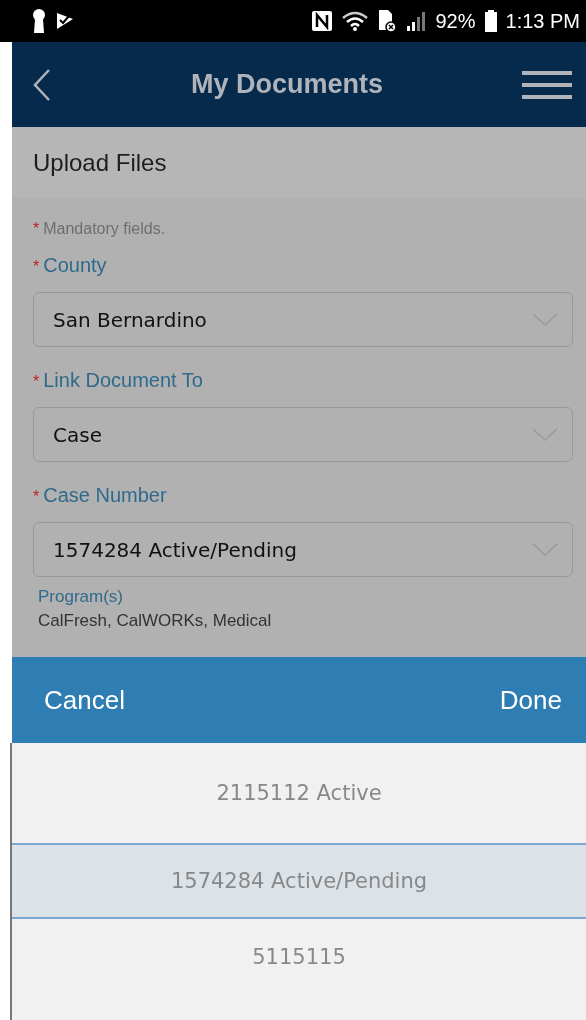 The height and width of the screenshot is (1020, 586). What do you see at coordinates (303, 319) in the screenshot?
I see `dropdown-field: San Bernardino` at bounding box center [303, 319].